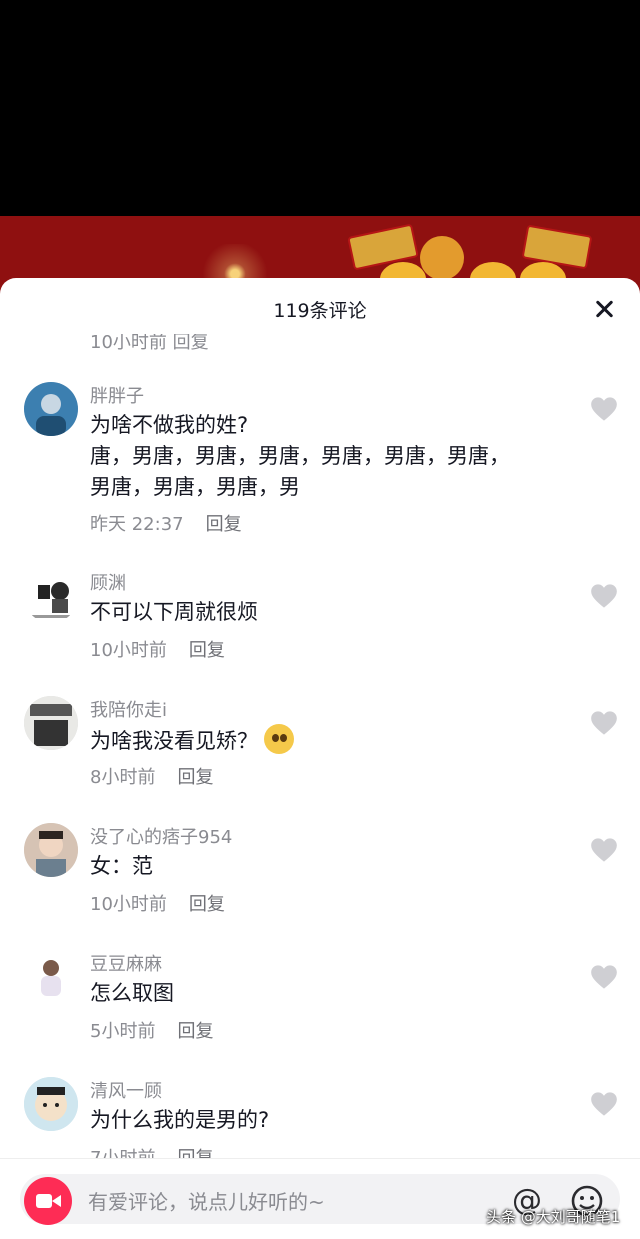 The width and height of the screenshot is (640, 1239). I want to click on comment-input-bar: @ 头条 @大刘哥随笔1, so click(320, 1198).